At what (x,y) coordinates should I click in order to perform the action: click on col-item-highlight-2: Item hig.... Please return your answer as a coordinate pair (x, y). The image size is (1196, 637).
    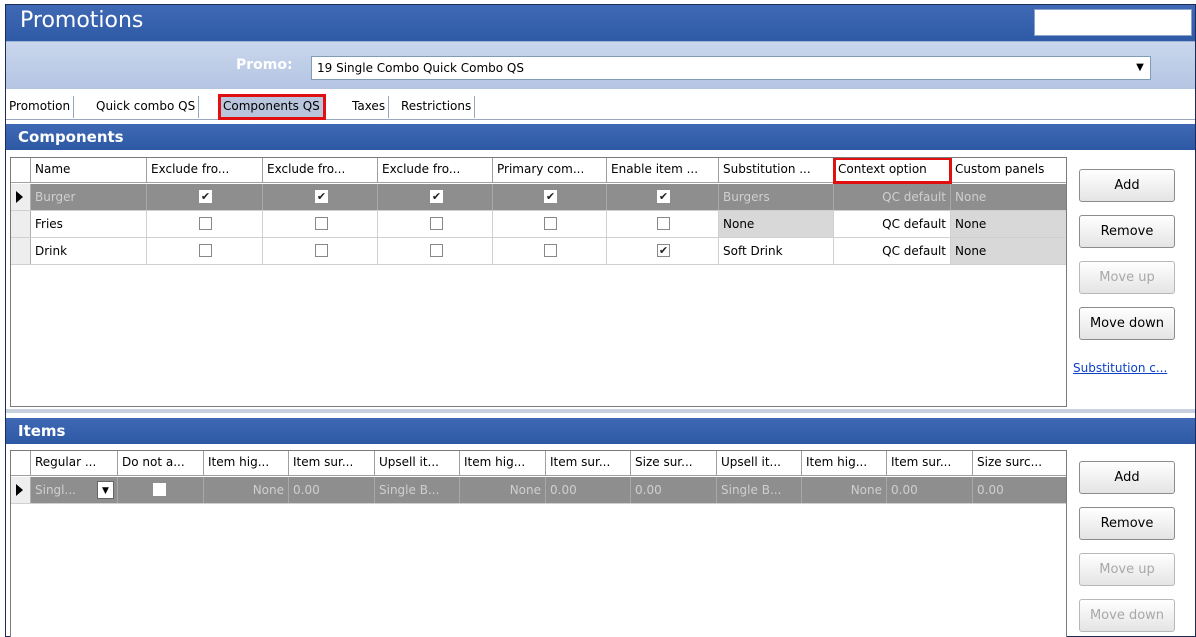
    Looking at the image, I should click on (503, 463).